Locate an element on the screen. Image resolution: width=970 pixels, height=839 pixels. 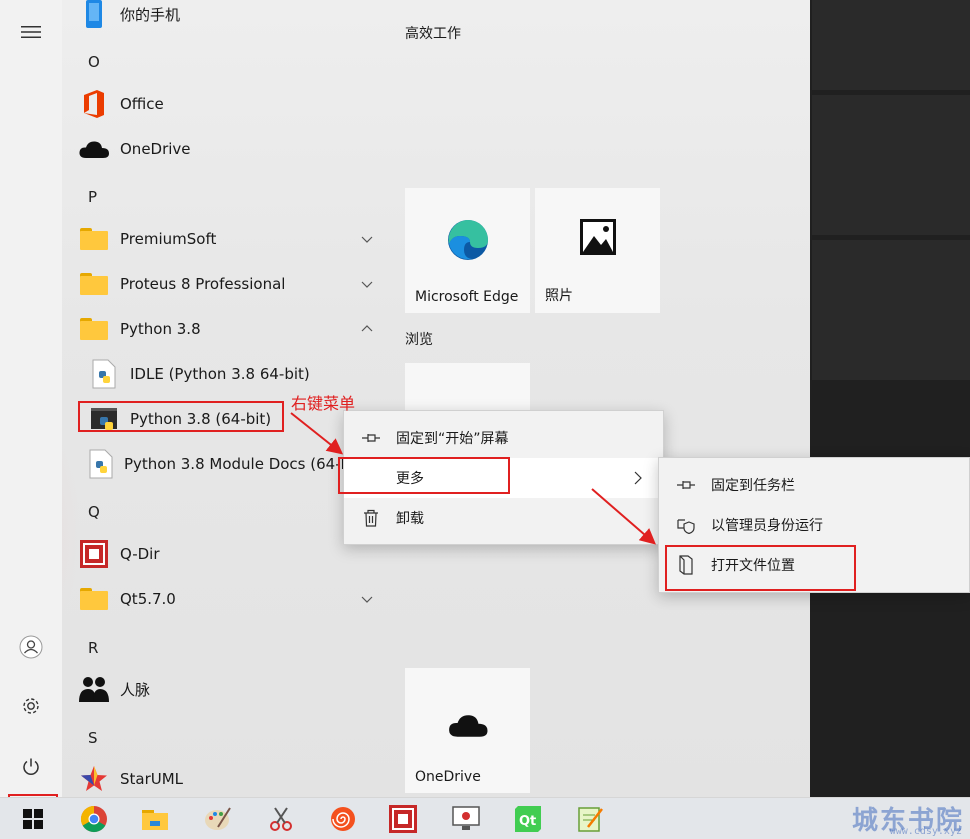
scissors-icon is located at coordinates (281, 819).